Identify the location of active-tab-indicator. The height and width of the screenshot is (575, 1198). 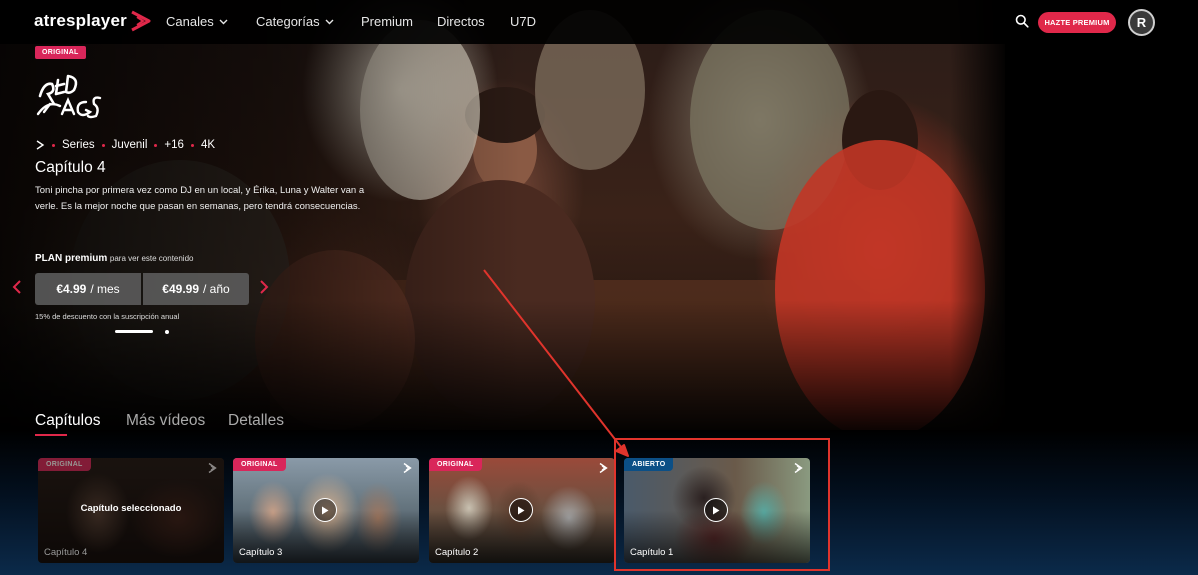
(51, 435).